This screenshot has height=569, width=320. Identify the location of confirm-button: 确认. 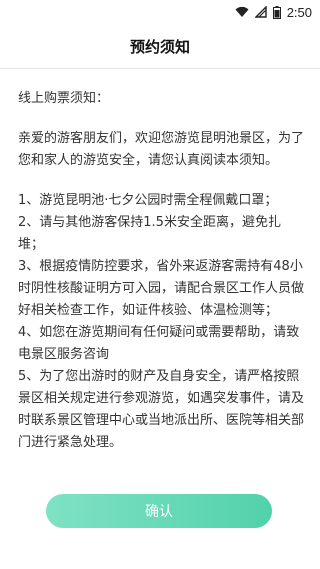
(159, 511).